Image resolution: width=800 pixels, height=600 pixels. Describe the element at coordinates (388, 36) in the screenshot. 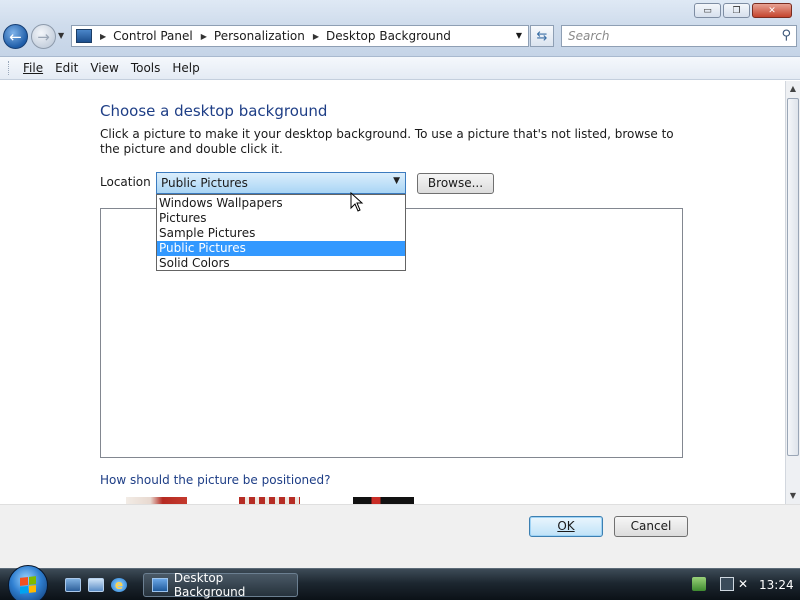

I see `breadcrumb-desktop-background: Desktop Background` at that location.